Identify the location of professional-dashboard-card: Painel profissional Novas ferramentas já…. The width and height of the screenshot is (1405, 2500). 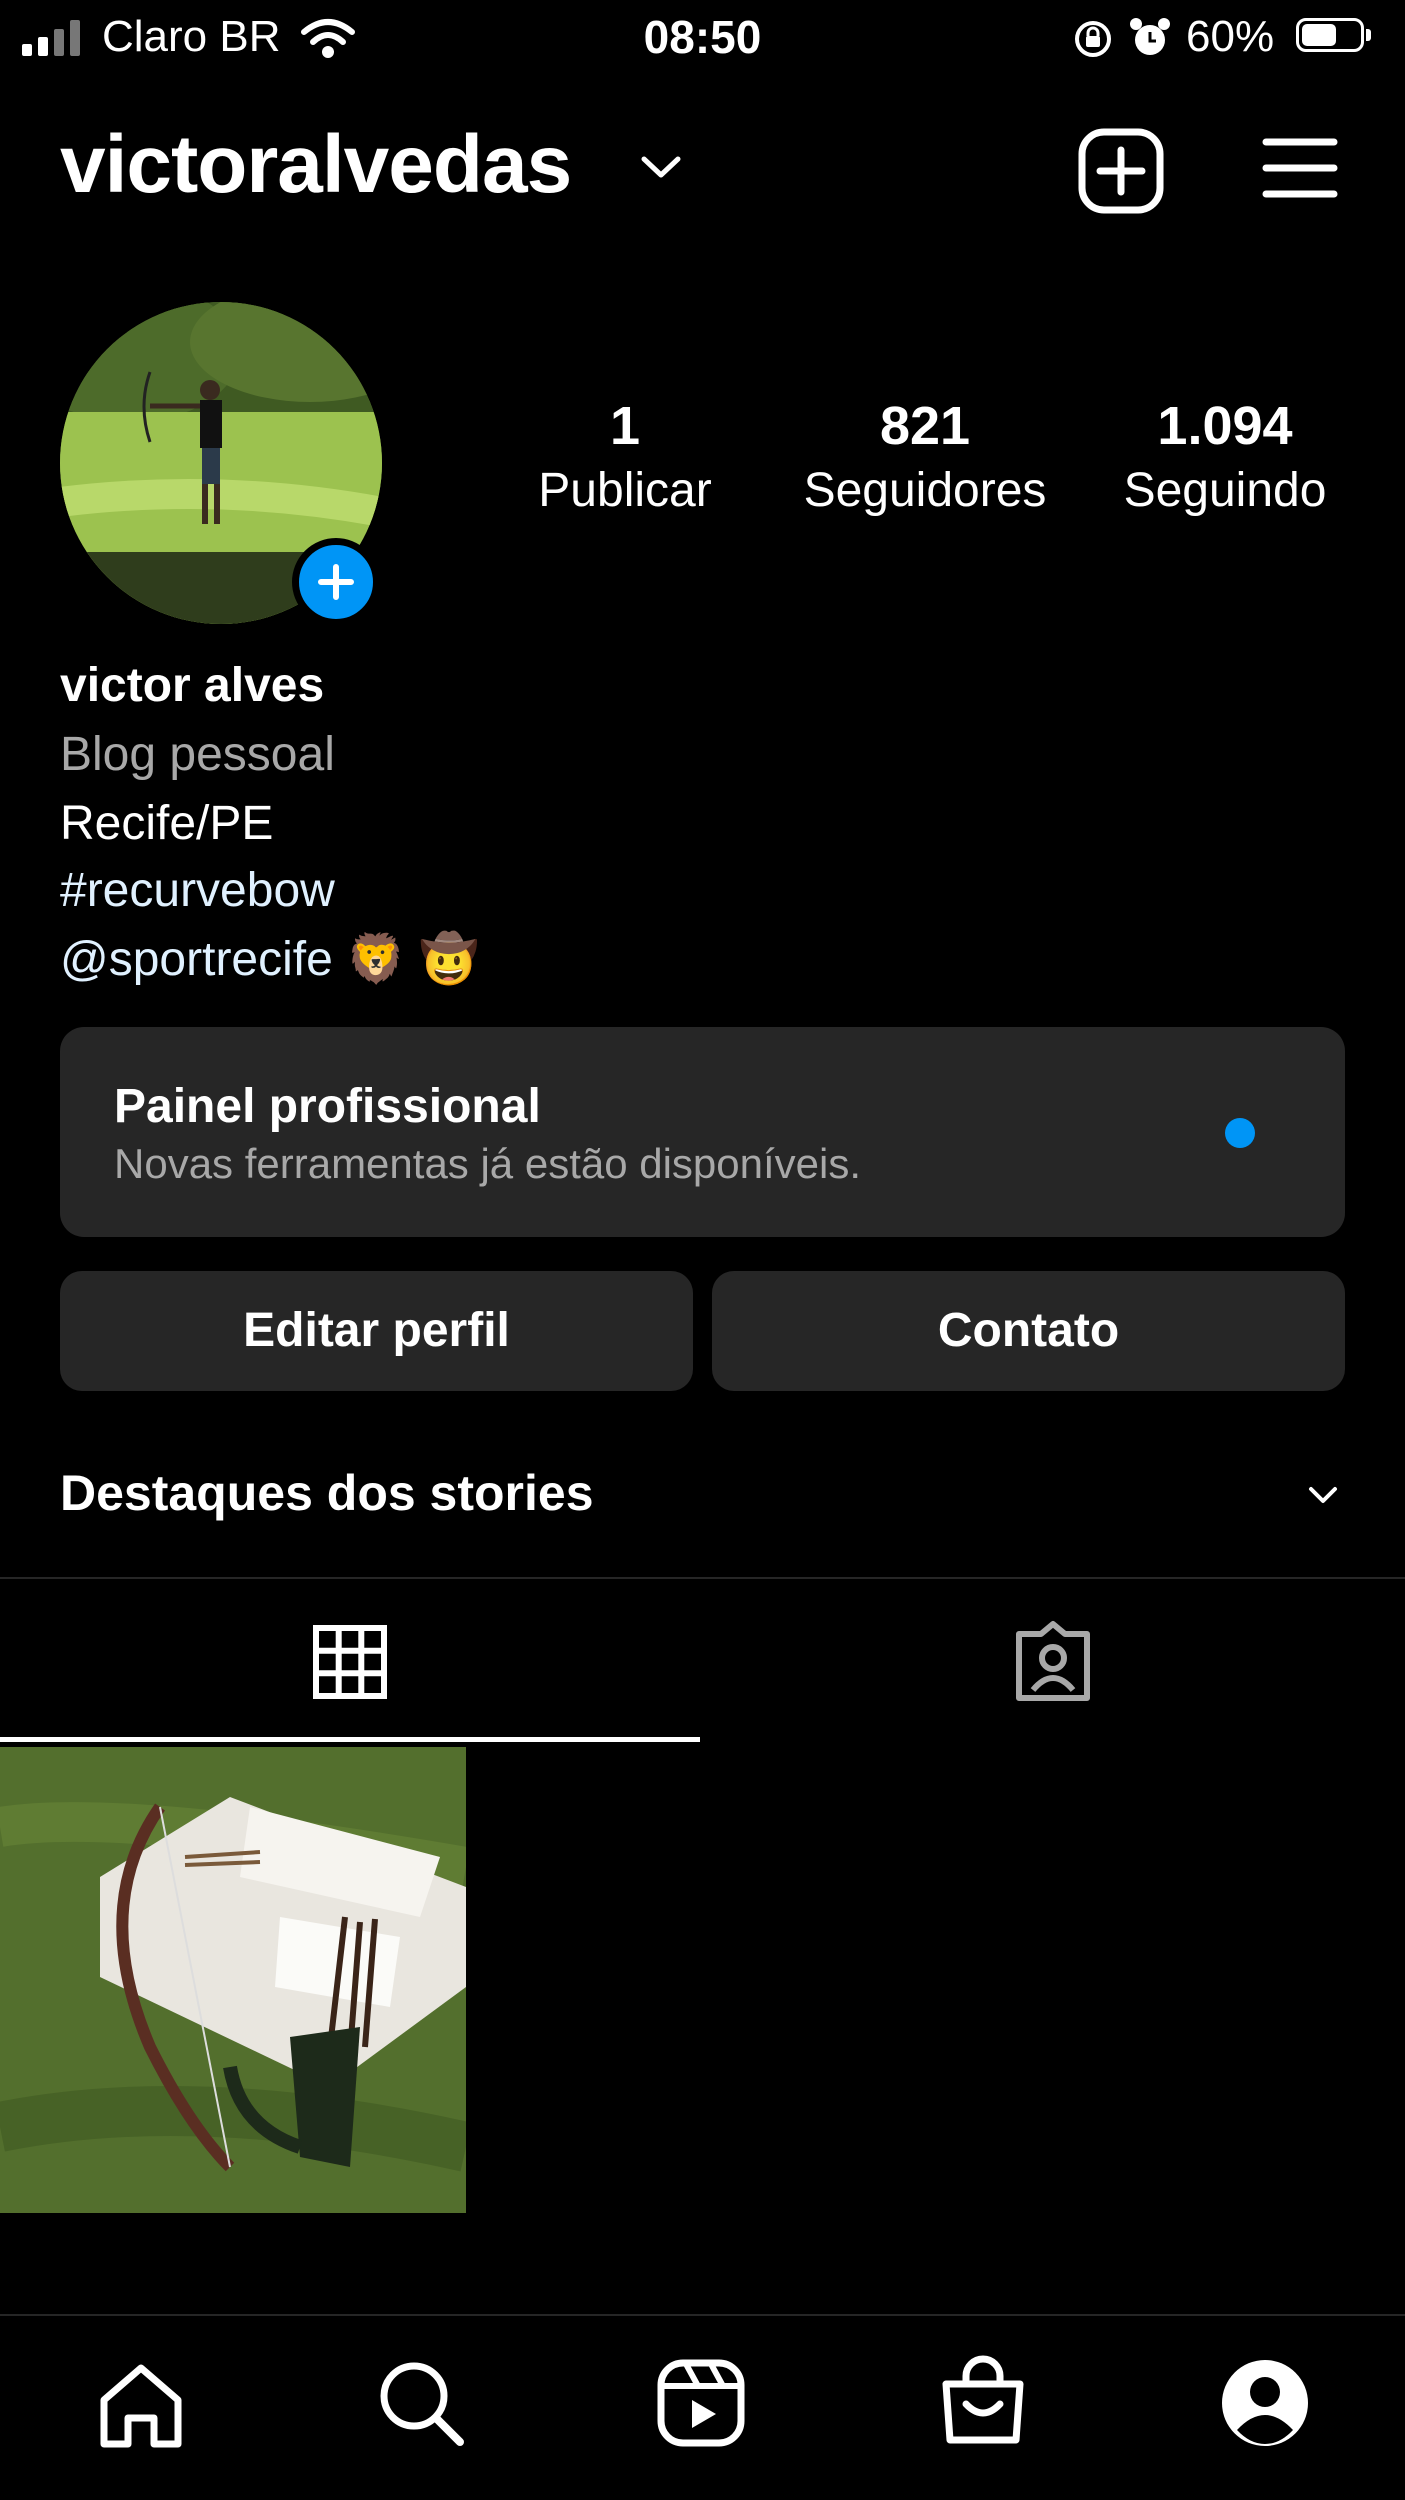
(702, 1132).